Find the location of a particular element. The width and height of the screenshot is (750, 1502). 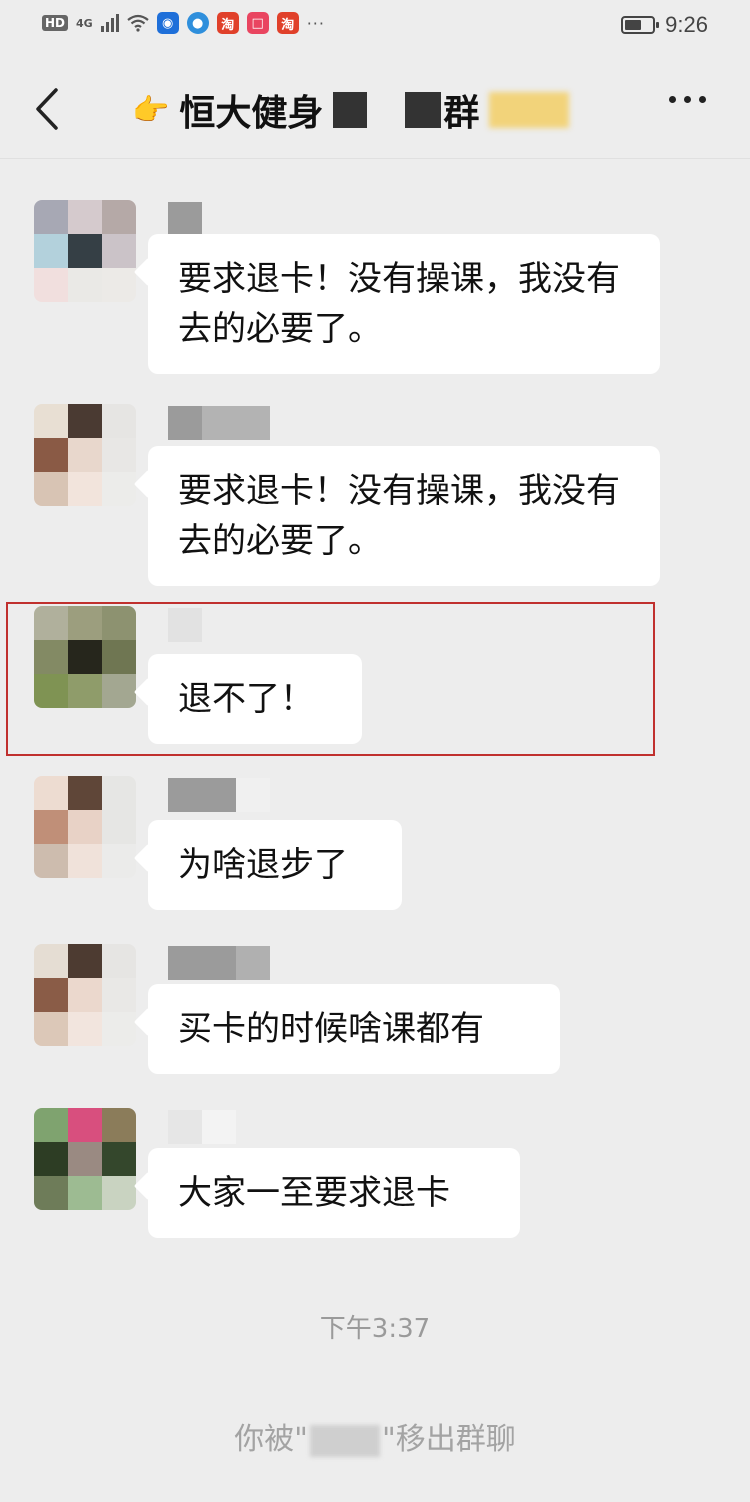

system-notice: 你被" "移出群聊 is located at coordinates (375, 1436).